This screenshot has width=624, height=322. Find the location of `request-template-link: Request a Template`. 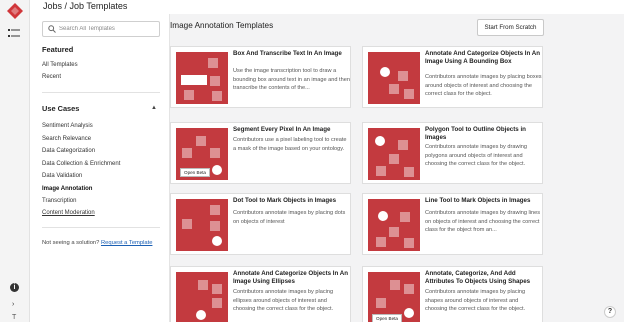

request-template-link: Request a Template is located at coordinates (126, 243).